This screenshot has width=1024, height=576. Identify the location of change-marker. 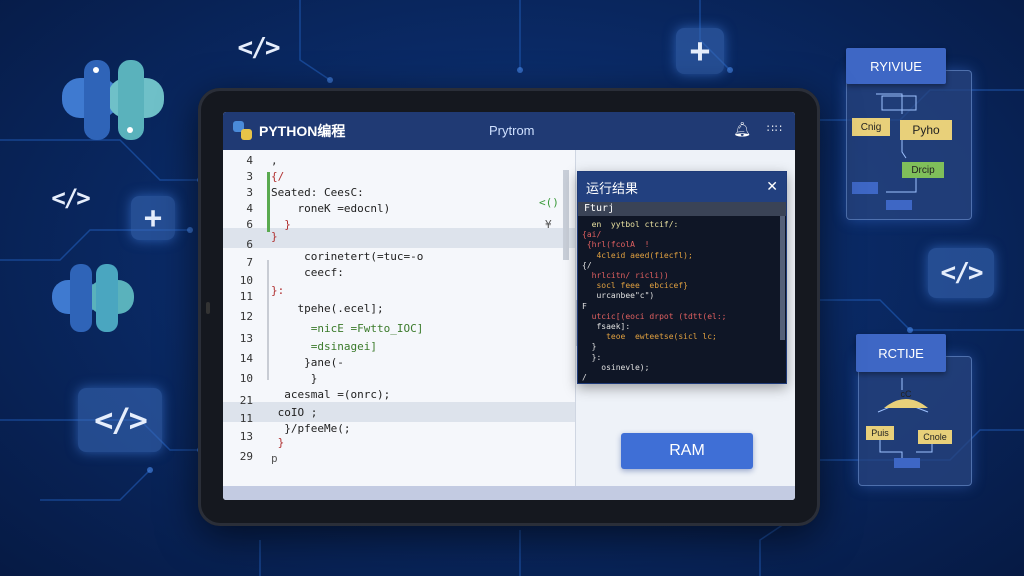
(268, 202).